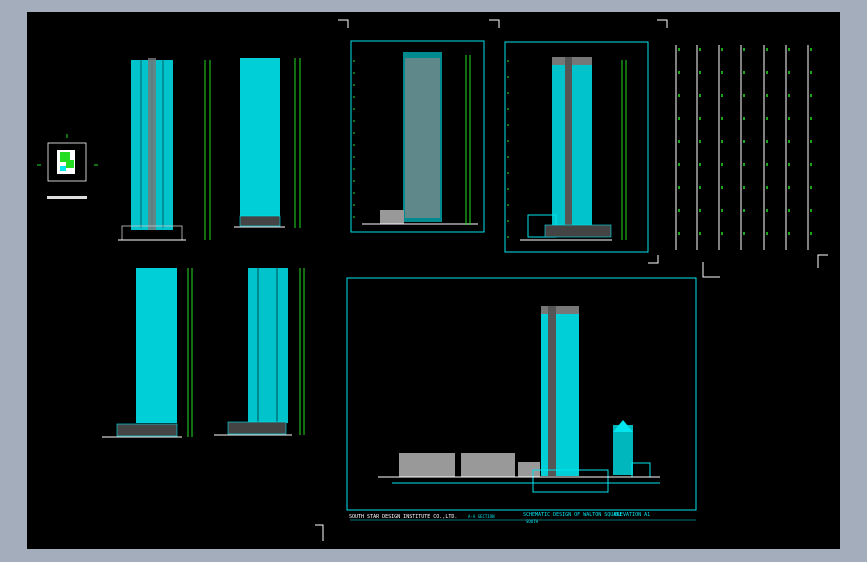 This screenshot has height=562, width=867. Describe the element at coordinates (532, 521) in the screenshot. I see `title-block-sub: SOUTH` at that location.